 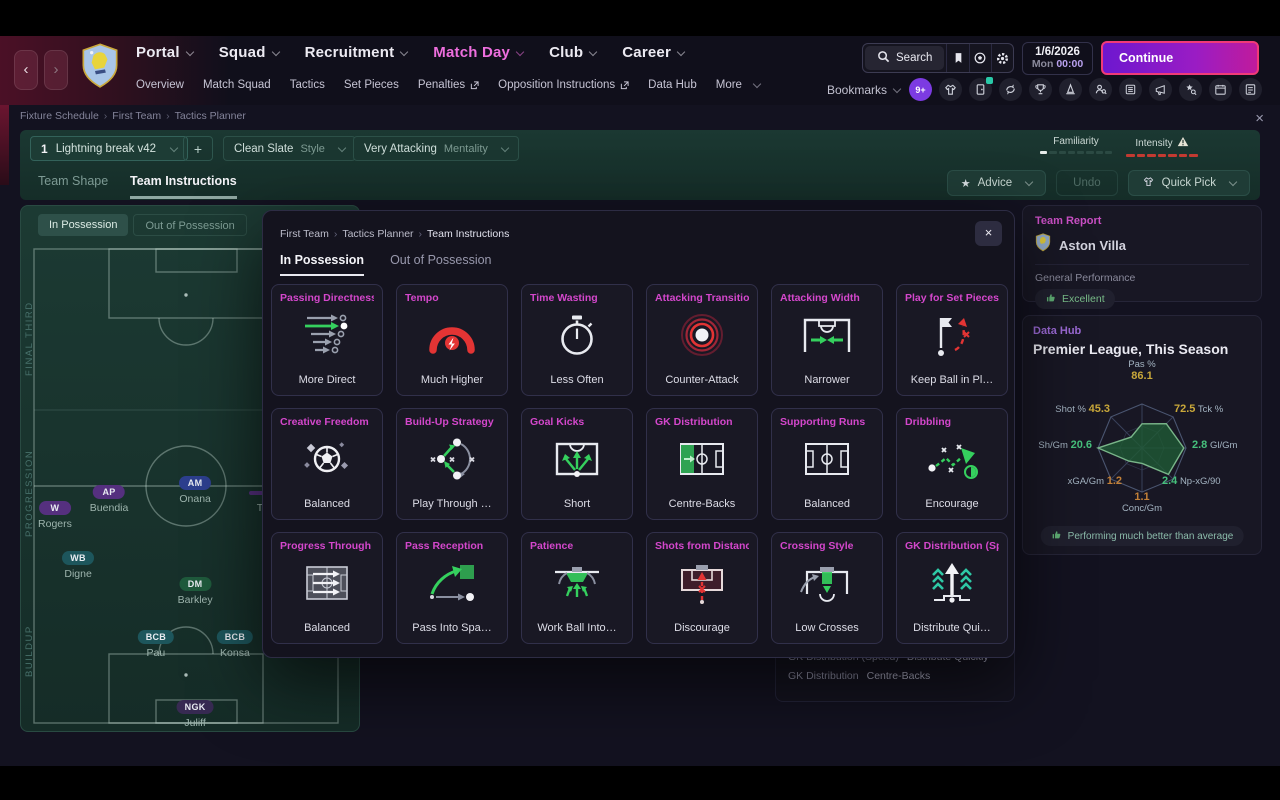 I want to click on subnav-item-opposition-instructions: Opposition Instructions, so click(x=563, y=85).